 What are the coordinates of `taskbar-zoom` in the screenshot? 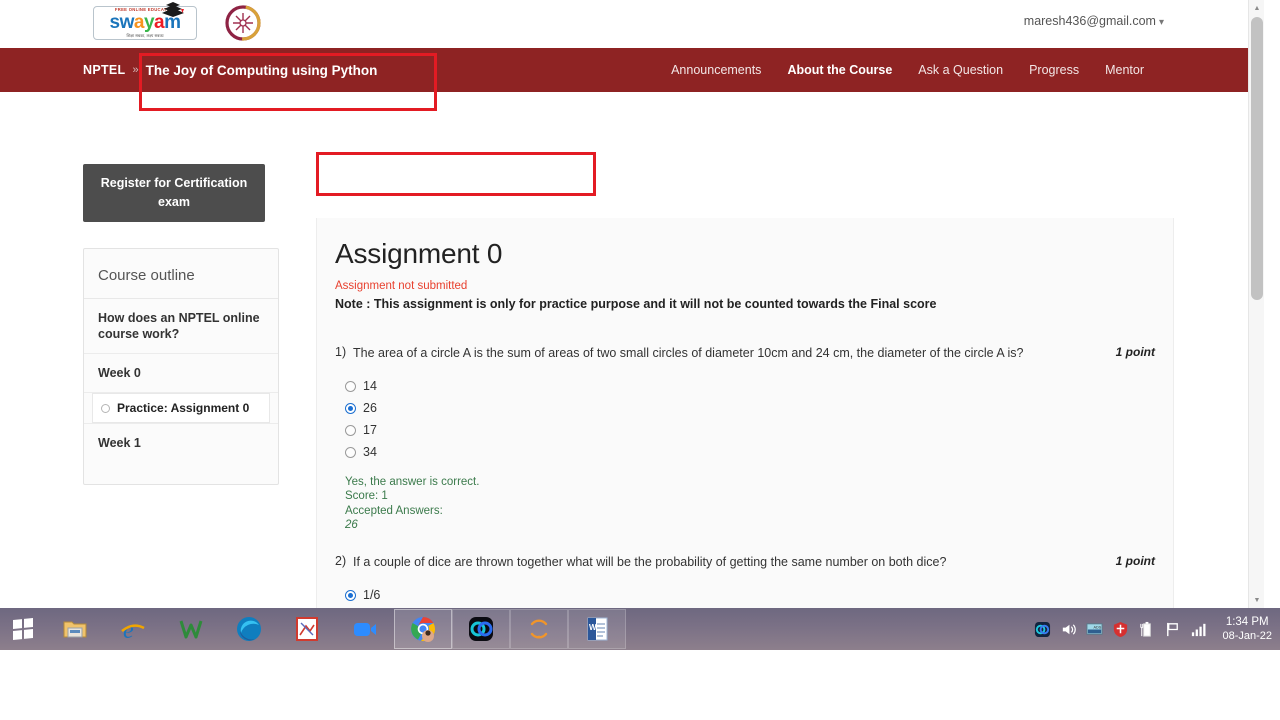 It's located at (365, 629).